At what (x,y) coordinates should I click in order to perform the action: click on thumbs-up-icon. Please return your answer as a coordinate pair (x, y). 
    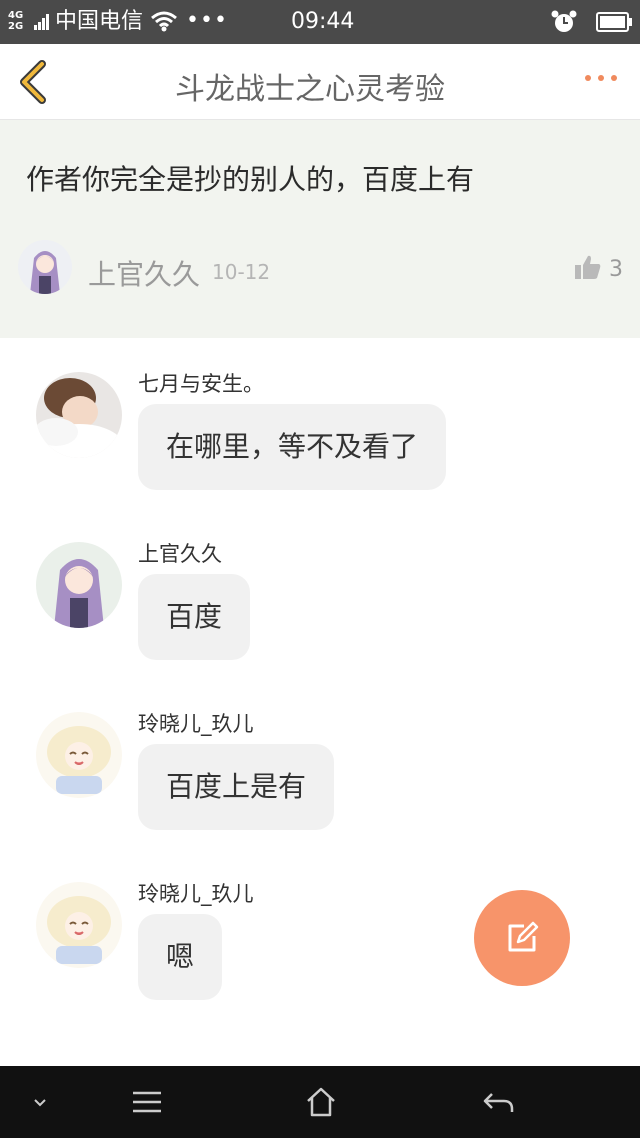
    Looking at the image, I should click on (588, 267).